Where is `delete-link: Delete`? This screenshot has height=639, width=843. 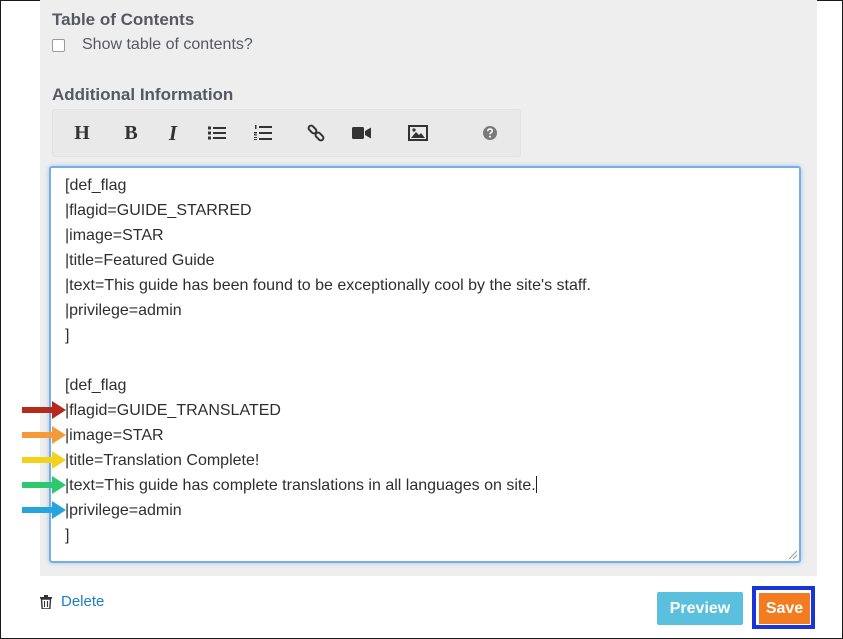
delete-link: Delete is located at coordinates (72, 601).